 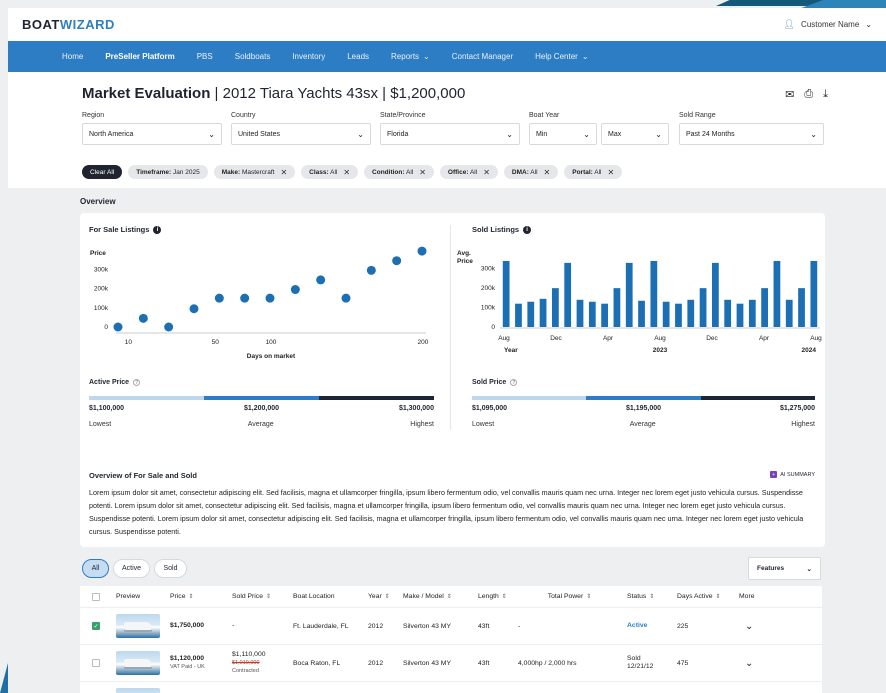 I want to click on download-icon: ⤓, so click(x=825, y=94).